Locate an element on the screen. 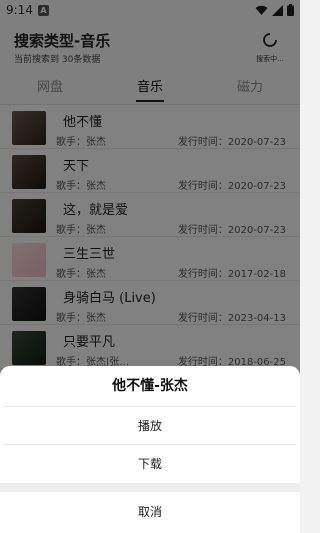  download-button: 下载 is located at coordinates (150, 464).